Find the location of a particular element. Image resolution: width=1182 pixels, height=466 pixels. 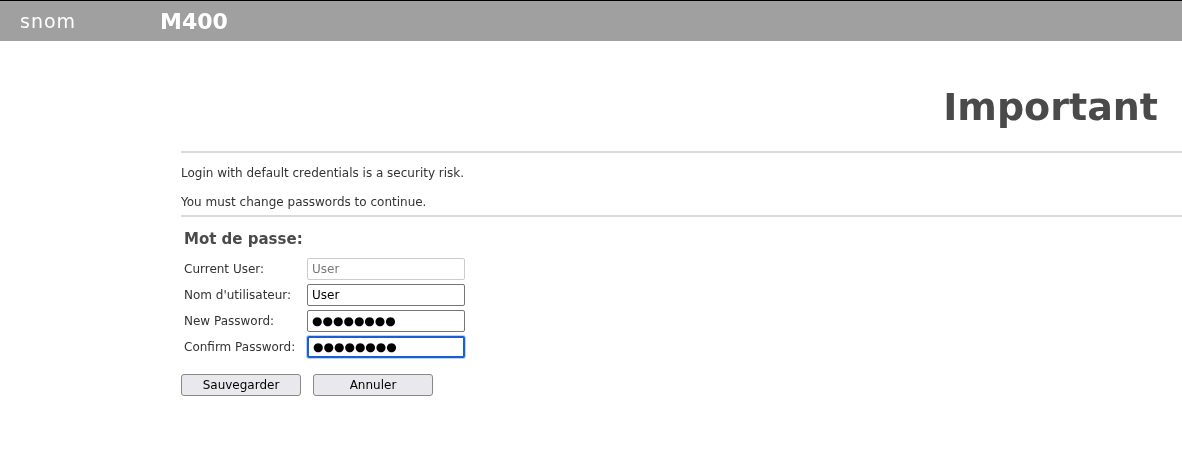

field-label: New Password: is located at coordinates (230, 322).